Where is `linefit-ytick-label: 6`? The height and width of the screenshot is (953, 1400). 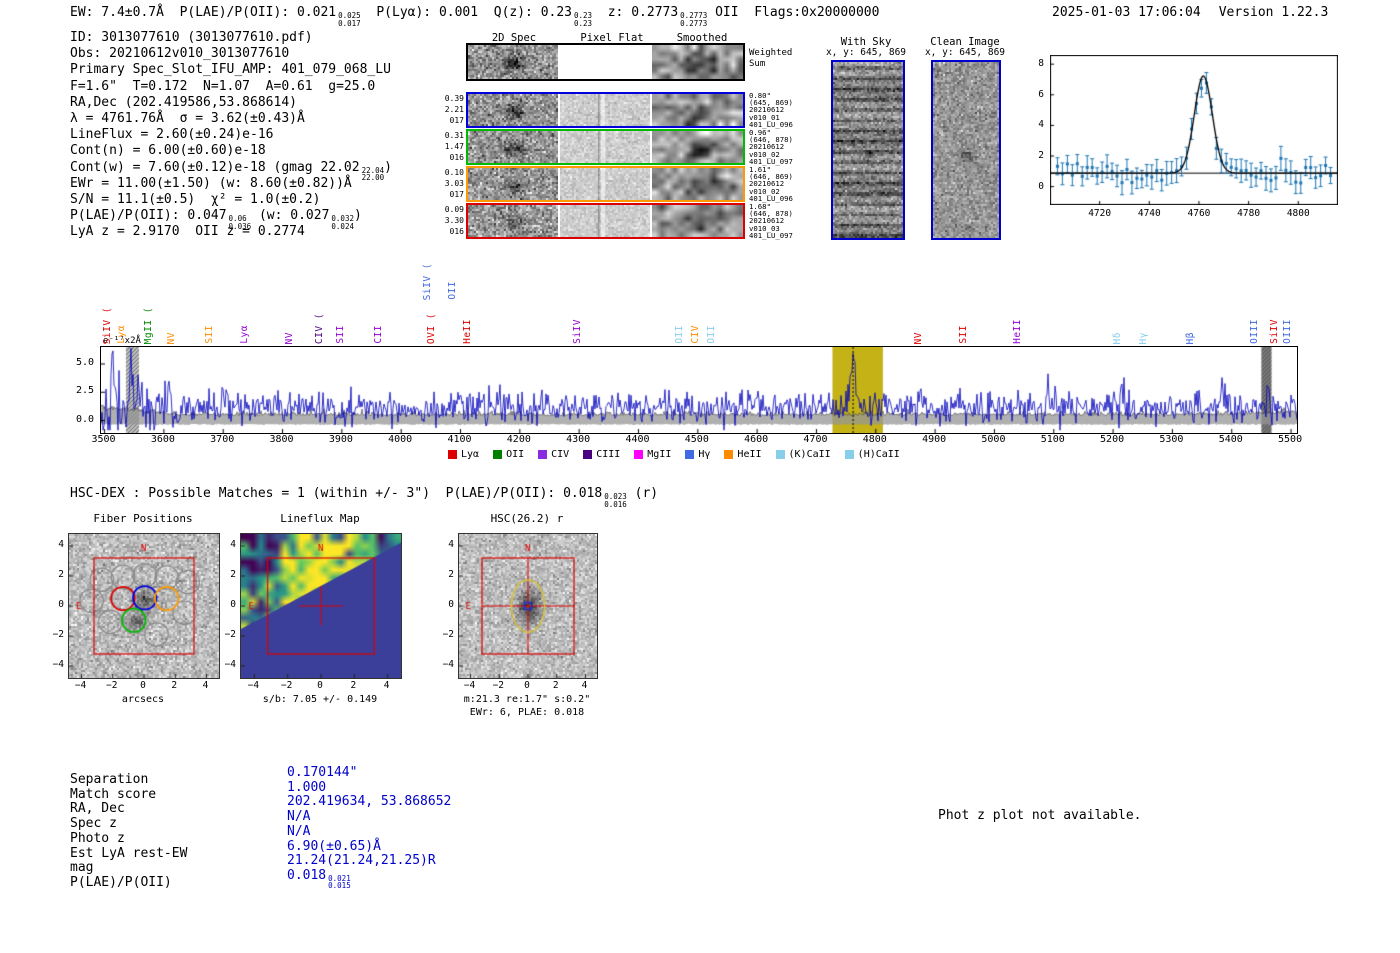
linefit-ytick-label: 6 is located at coordinates (1041, 94).